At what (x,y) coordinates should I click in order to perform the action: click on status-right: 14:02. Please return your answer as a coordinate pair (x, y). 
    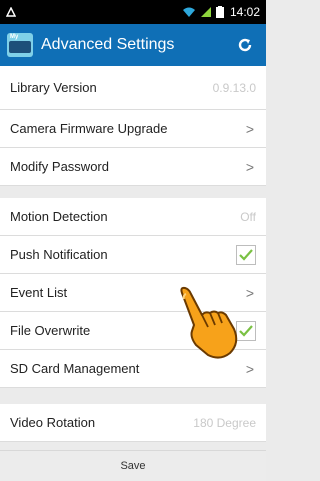
    Looking at the image, I should click on (221, 12).